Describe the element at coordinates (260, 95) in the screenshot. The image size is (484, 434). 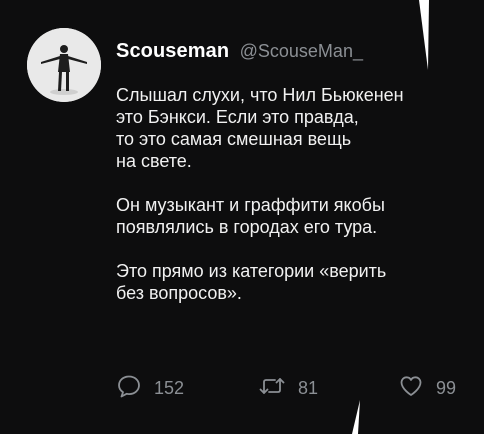
I see `tweet-line: Слышал слухи, что Нил Бьюкенен` at that location.